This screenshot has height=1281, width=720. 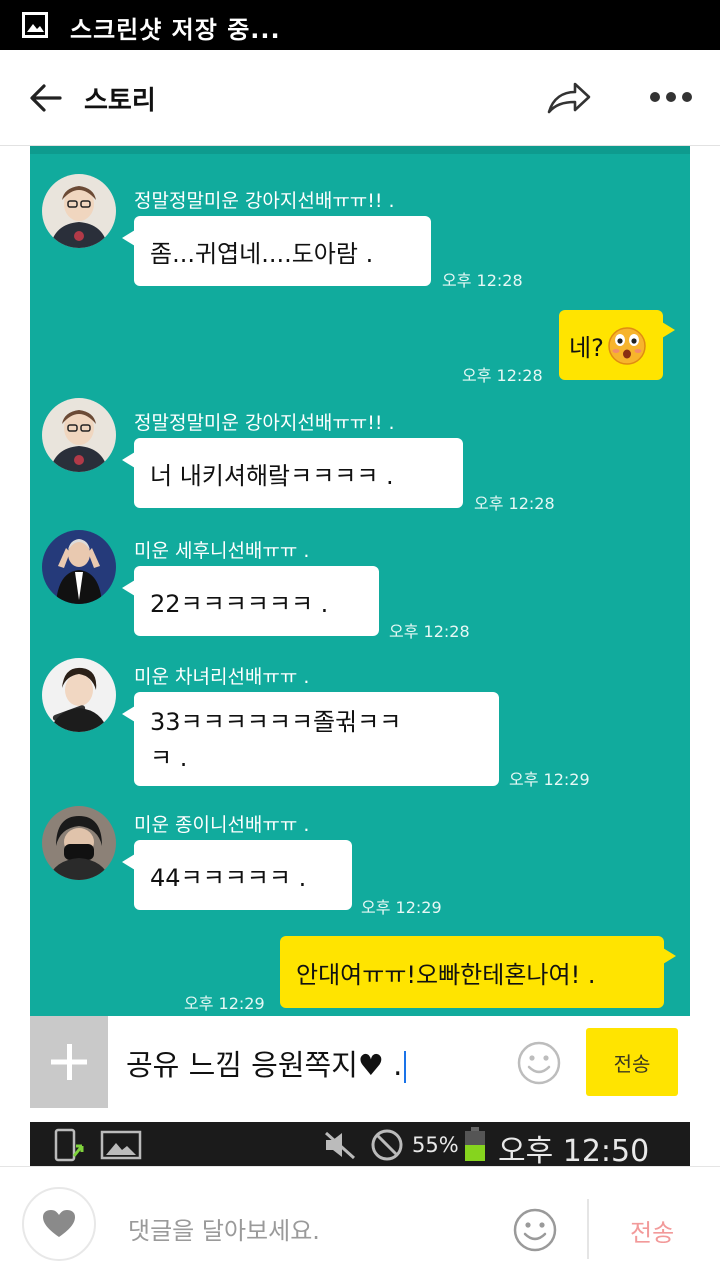 I want to click on message-input: 공유 느낌 응원쪽지♥ ., so click(x=266, y=1063).